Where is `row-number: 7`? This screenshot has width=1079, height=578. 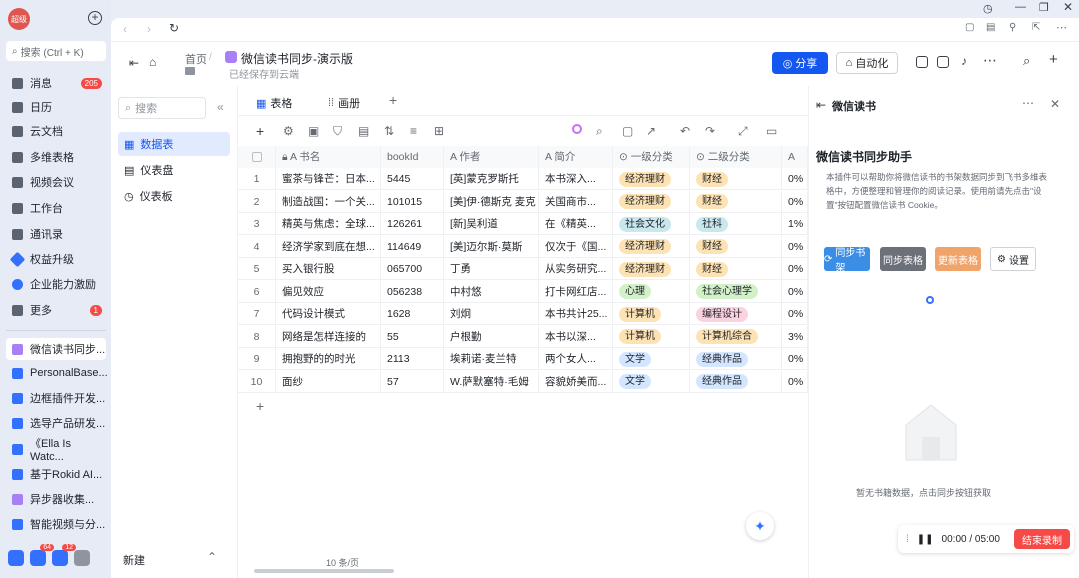
row-number: 7 is located at coordinates (257, 314).